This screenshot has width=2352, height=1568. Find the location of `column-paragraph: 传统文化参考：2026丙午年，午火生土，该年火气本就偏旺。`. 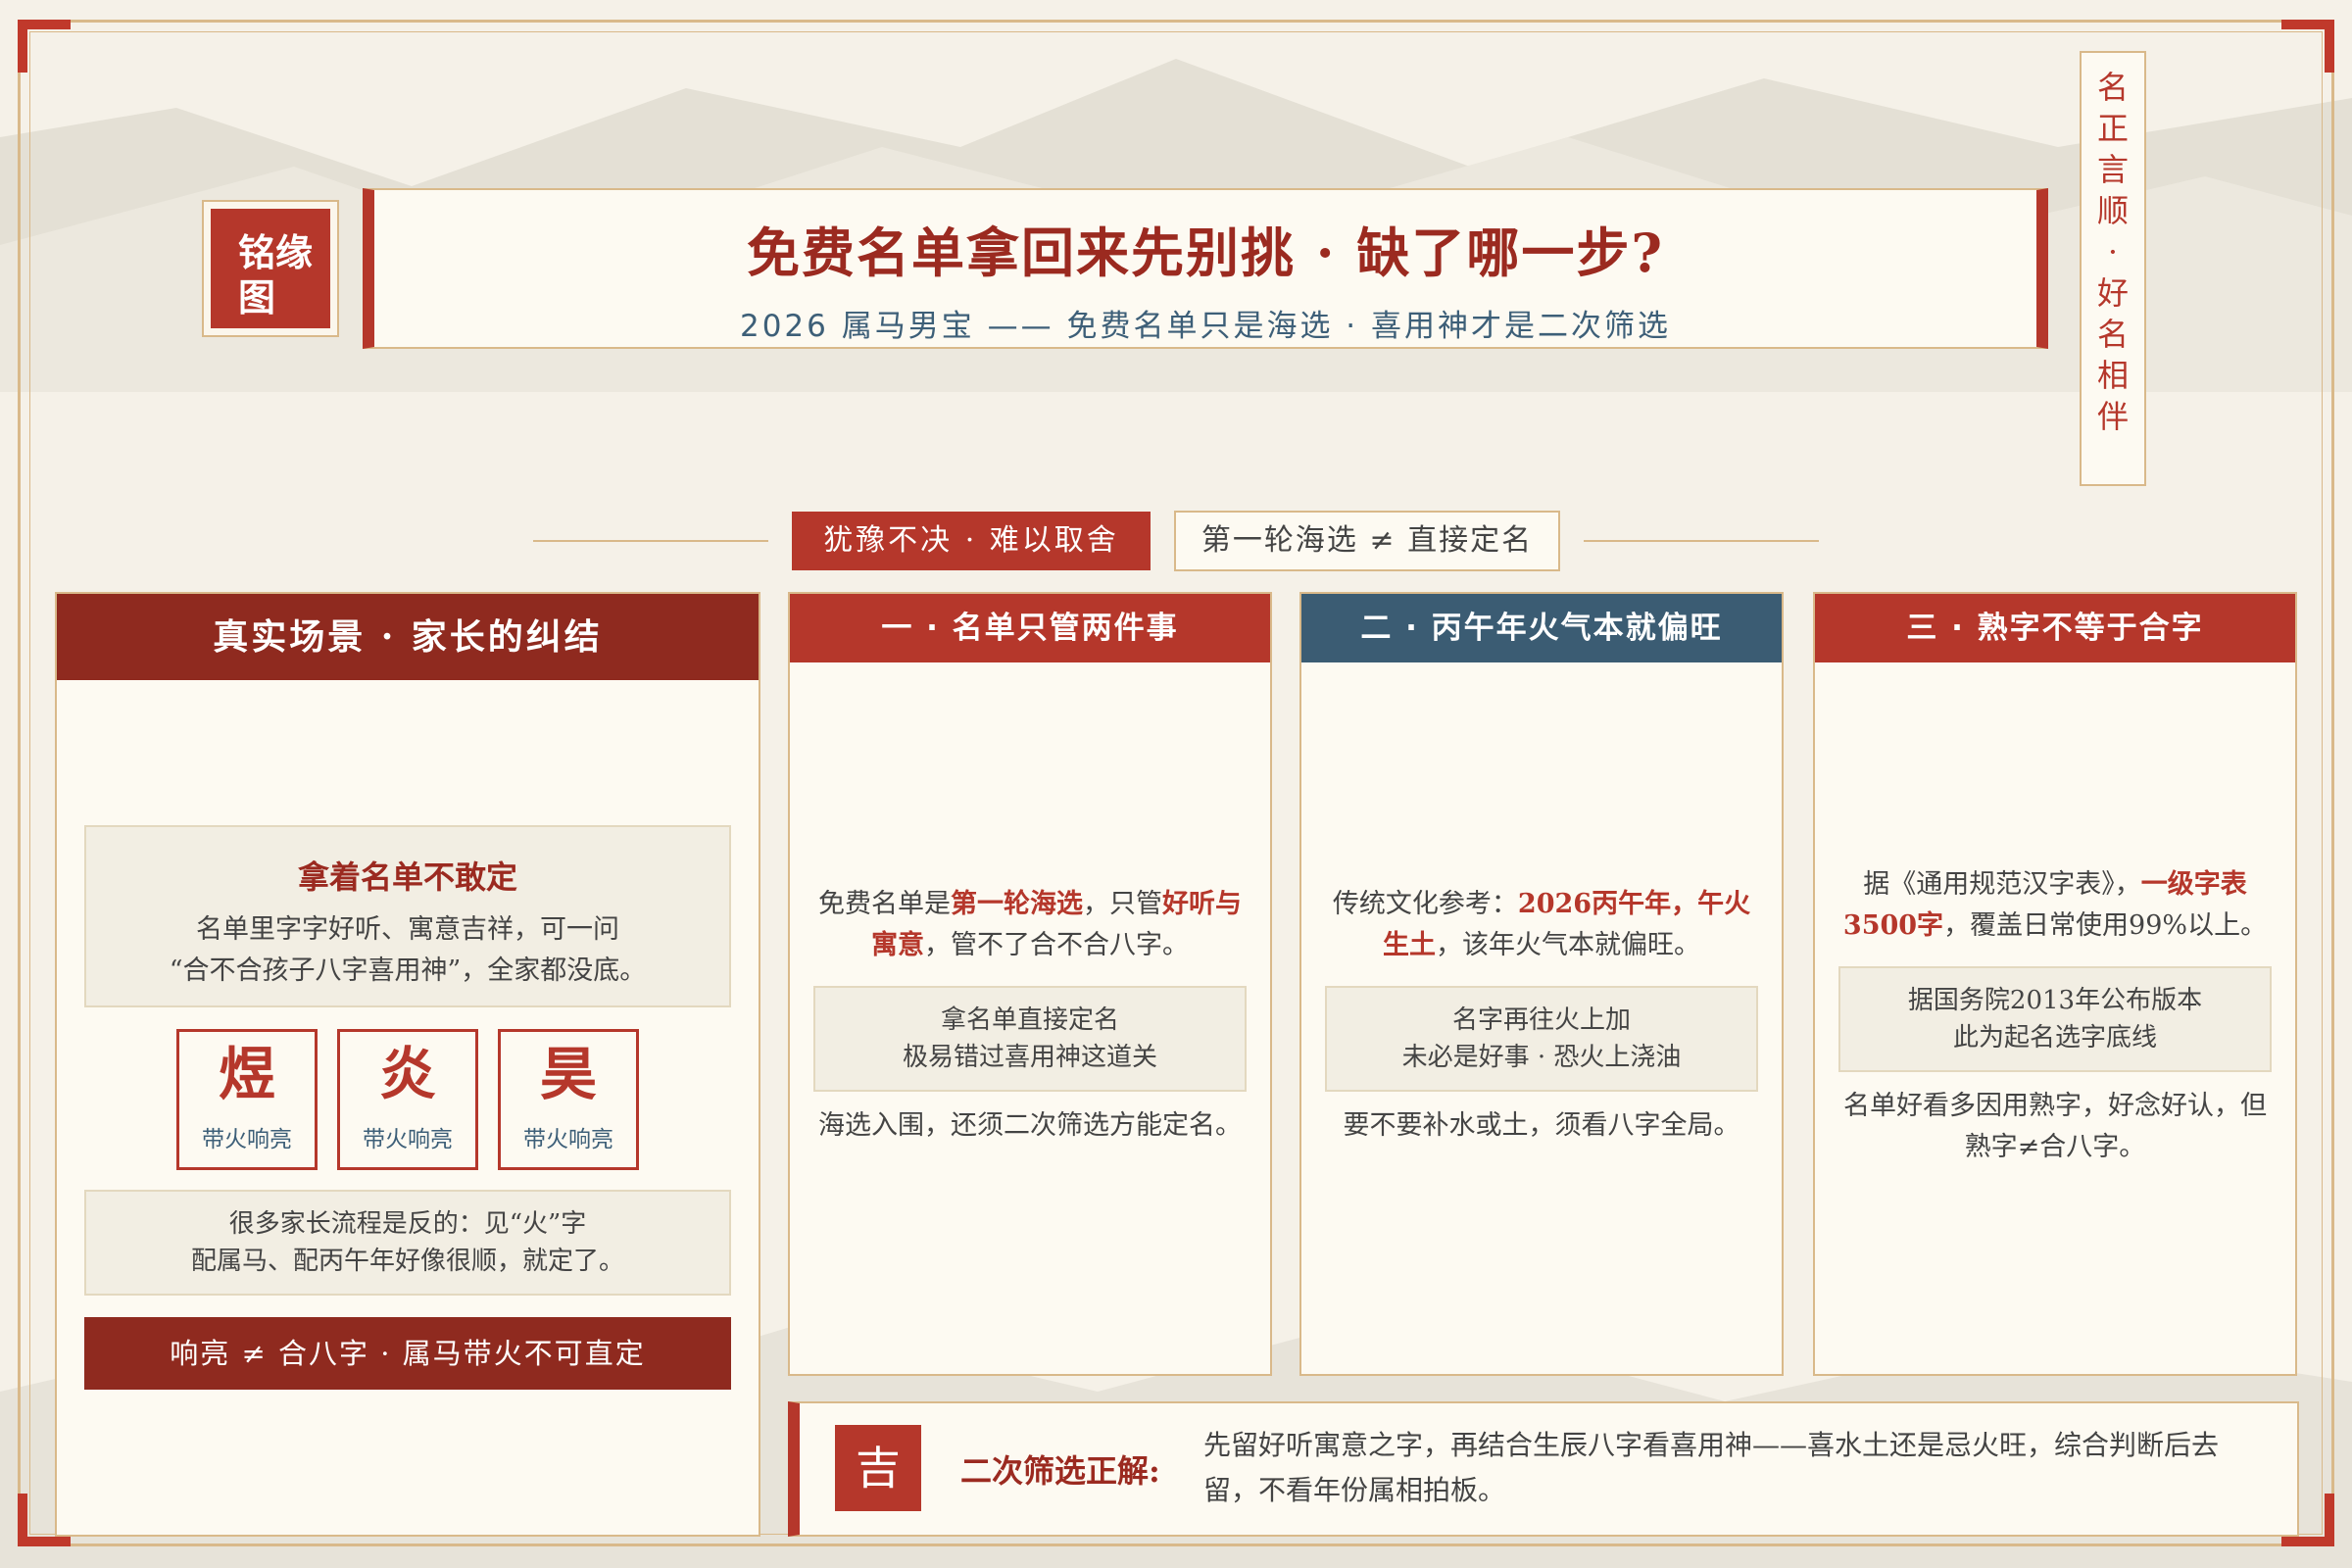

column-paragraph: 传统文化参考：2026丙午年，午火生土，该年火气本就偏旺。 is located at coordinates (1541, 925).